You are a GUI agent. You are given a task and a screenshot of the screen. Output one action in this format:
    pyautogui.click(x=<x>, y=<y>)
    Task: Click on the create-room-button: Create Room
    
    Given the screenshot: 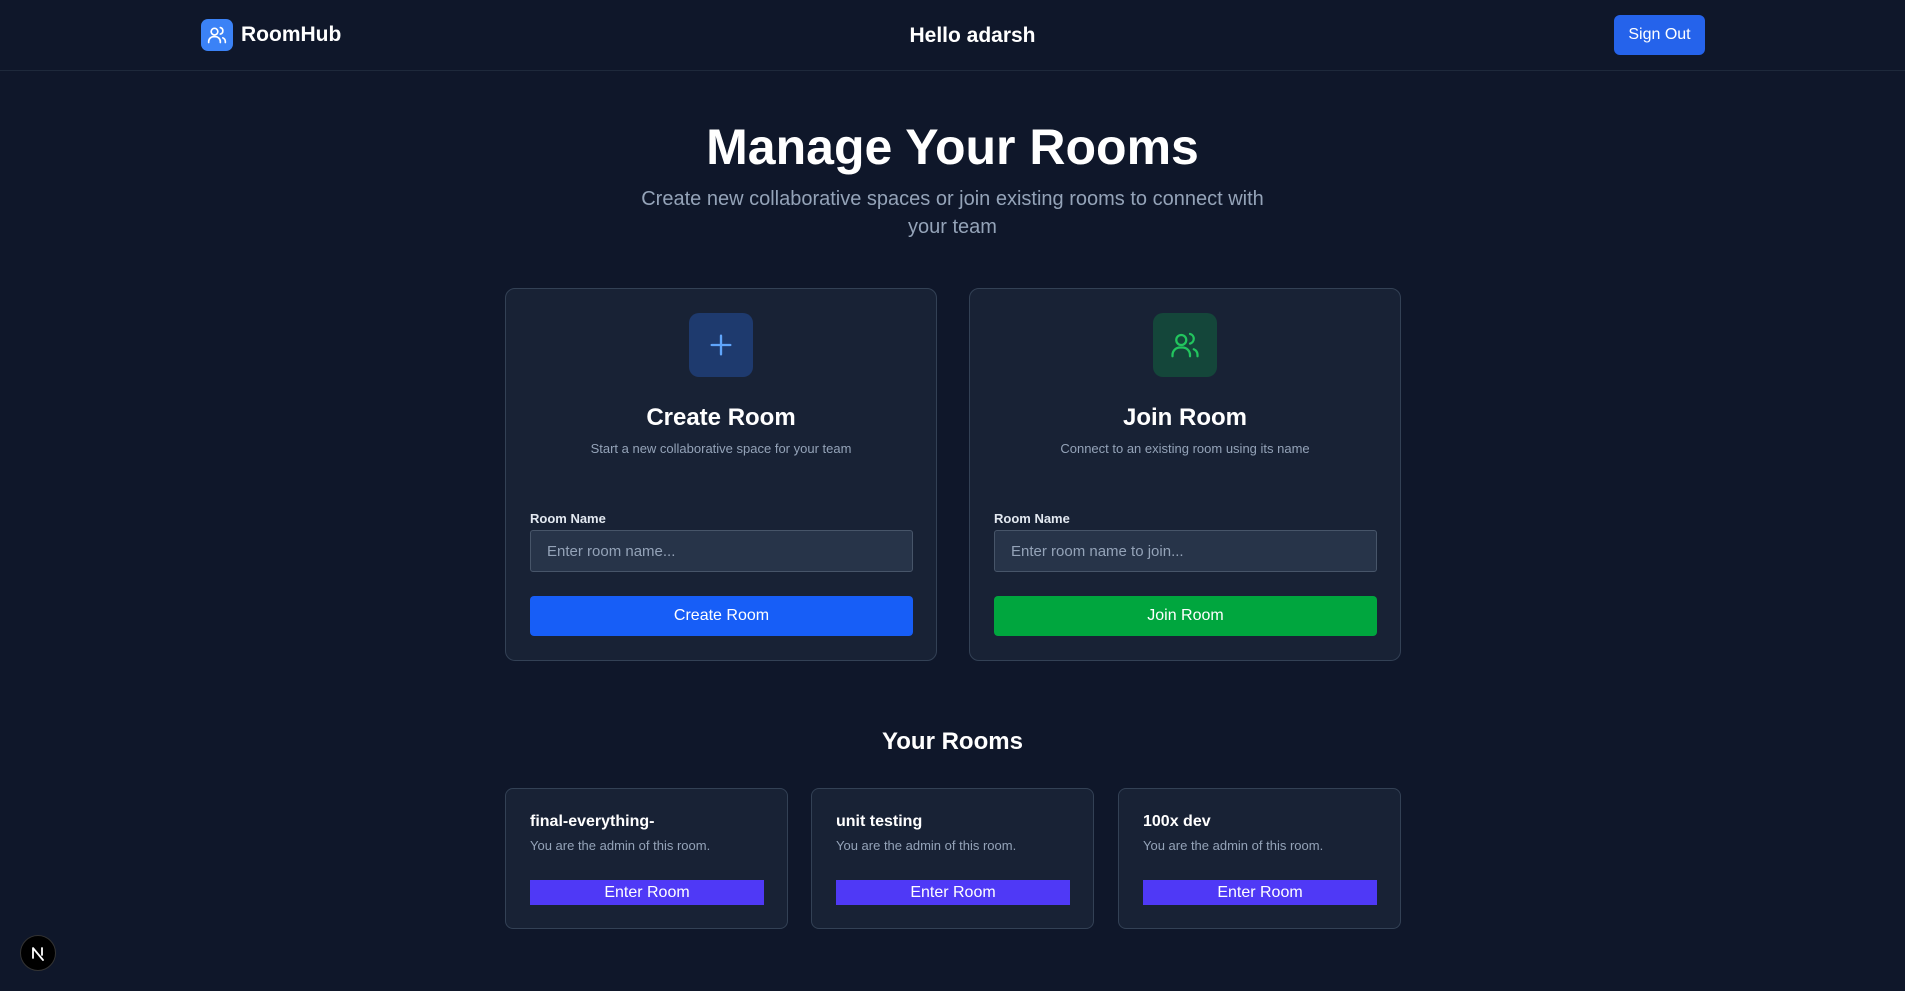 What is the action you would take?
    pyautogui.click(x=721, y=616)
    